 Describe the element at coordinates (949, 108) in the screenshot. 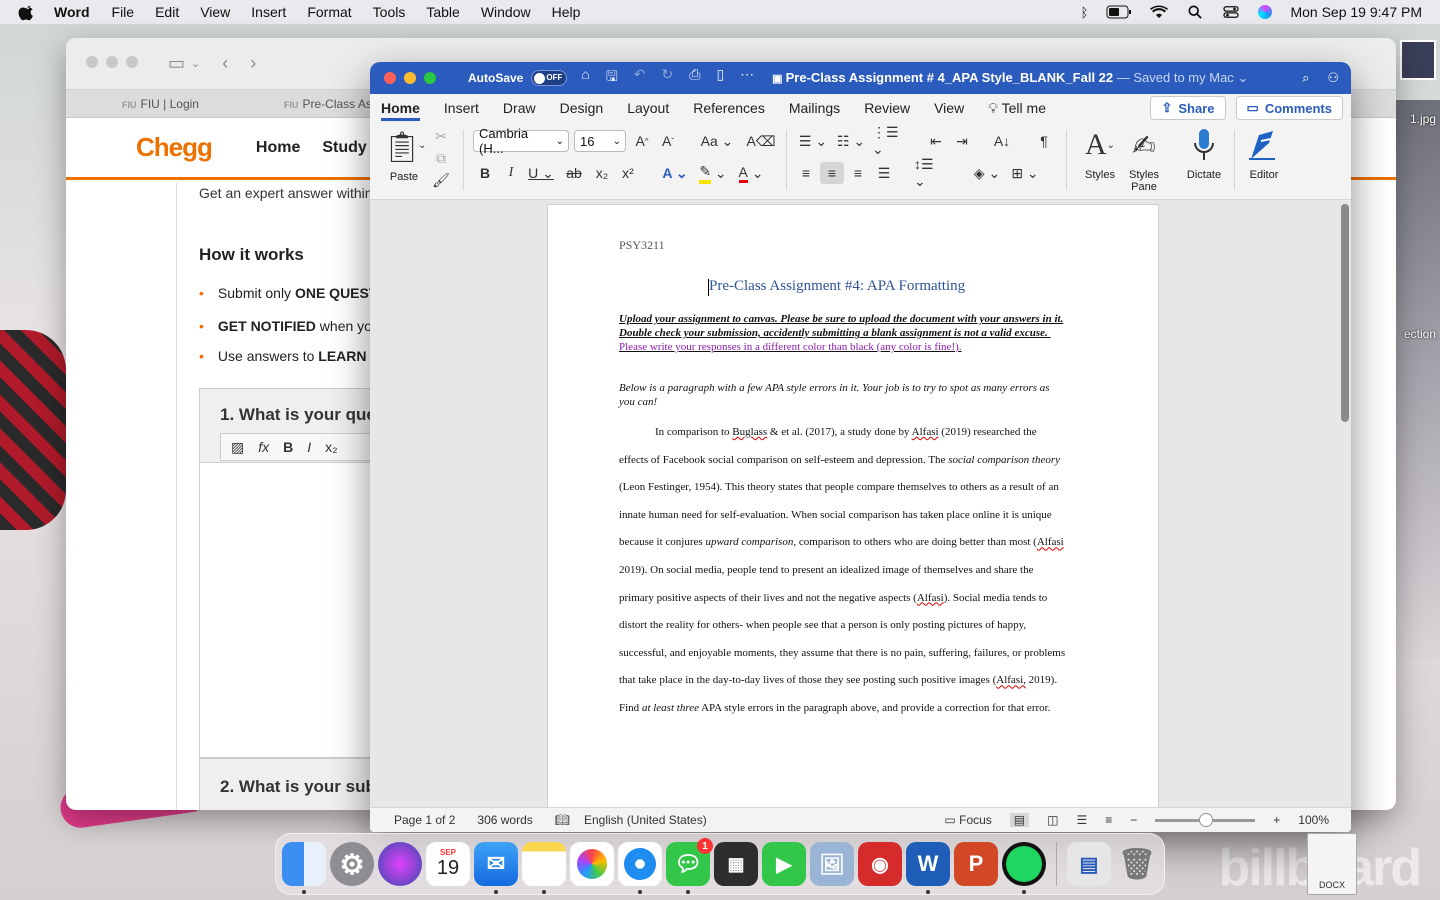

I see `tab-view: View` at that location.